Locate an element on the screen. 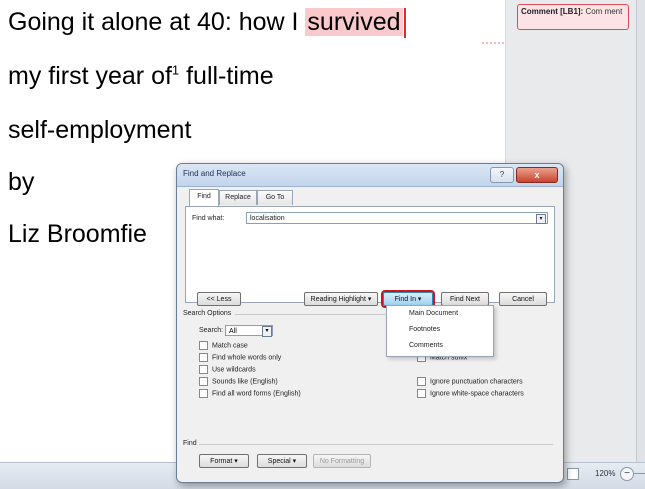 The image size is (645, 489). find-in-button: Find In ▾ is located at coordinates (408, 299).